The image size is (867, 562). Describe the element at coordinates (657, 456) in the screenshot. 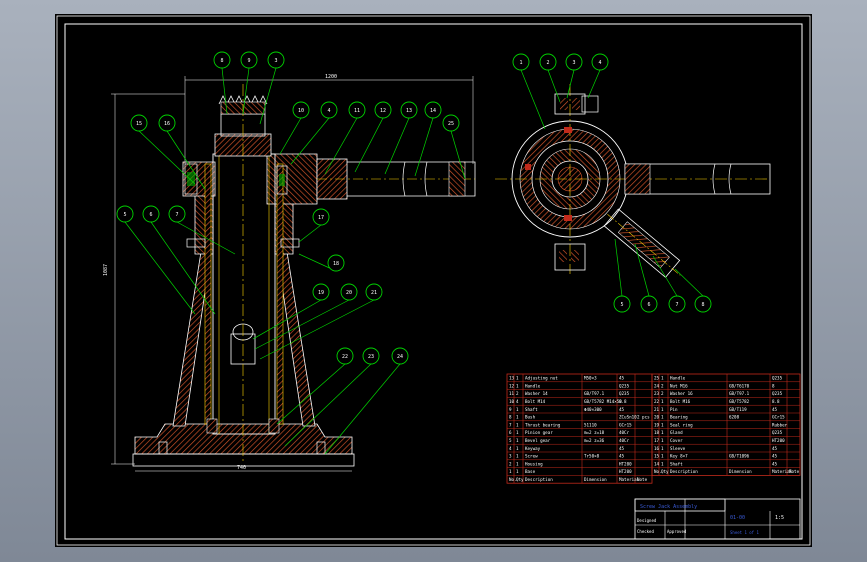

I see `bom-cell: 15` at that location.